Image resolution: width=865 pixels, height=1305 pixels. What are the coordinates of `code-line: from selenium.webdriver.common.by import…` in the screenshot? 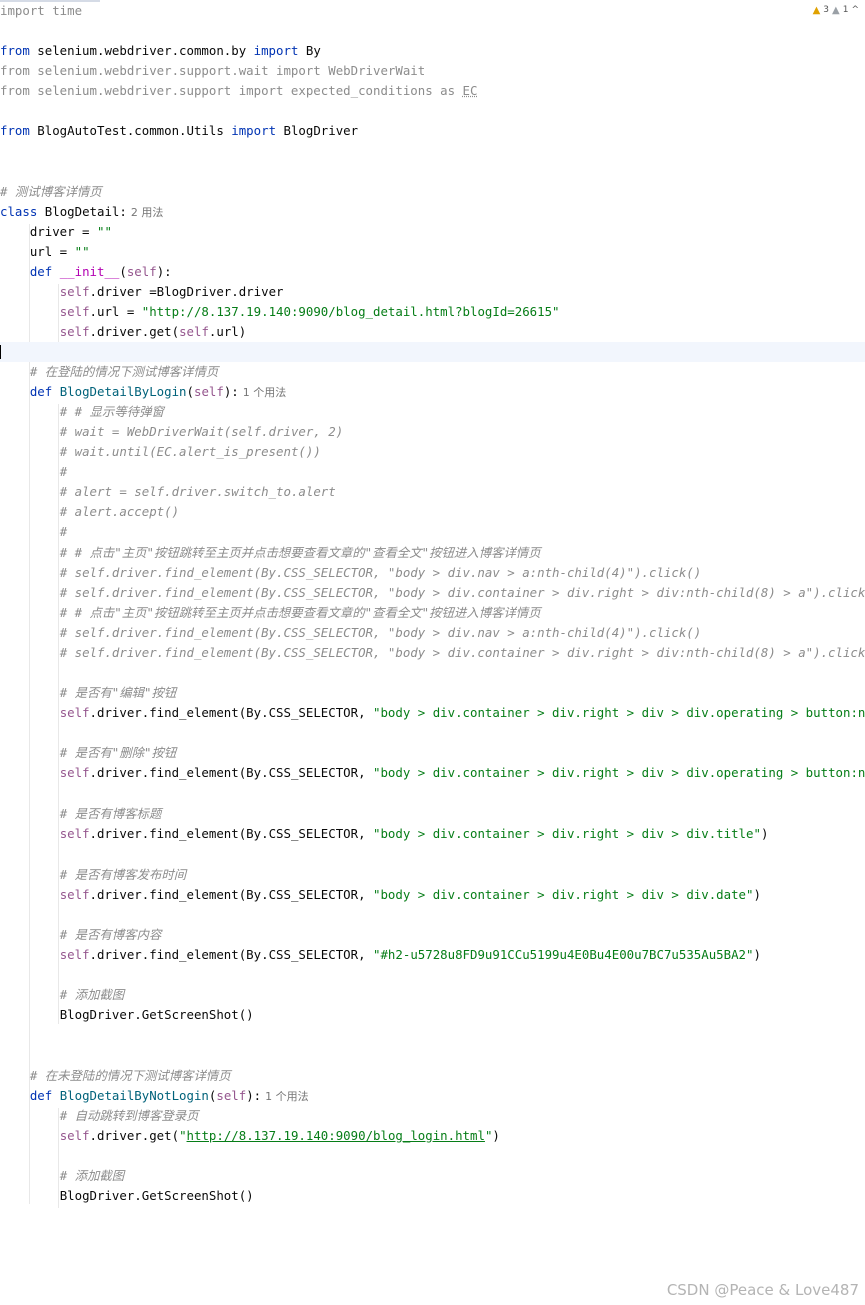 It's located at (160, 50).